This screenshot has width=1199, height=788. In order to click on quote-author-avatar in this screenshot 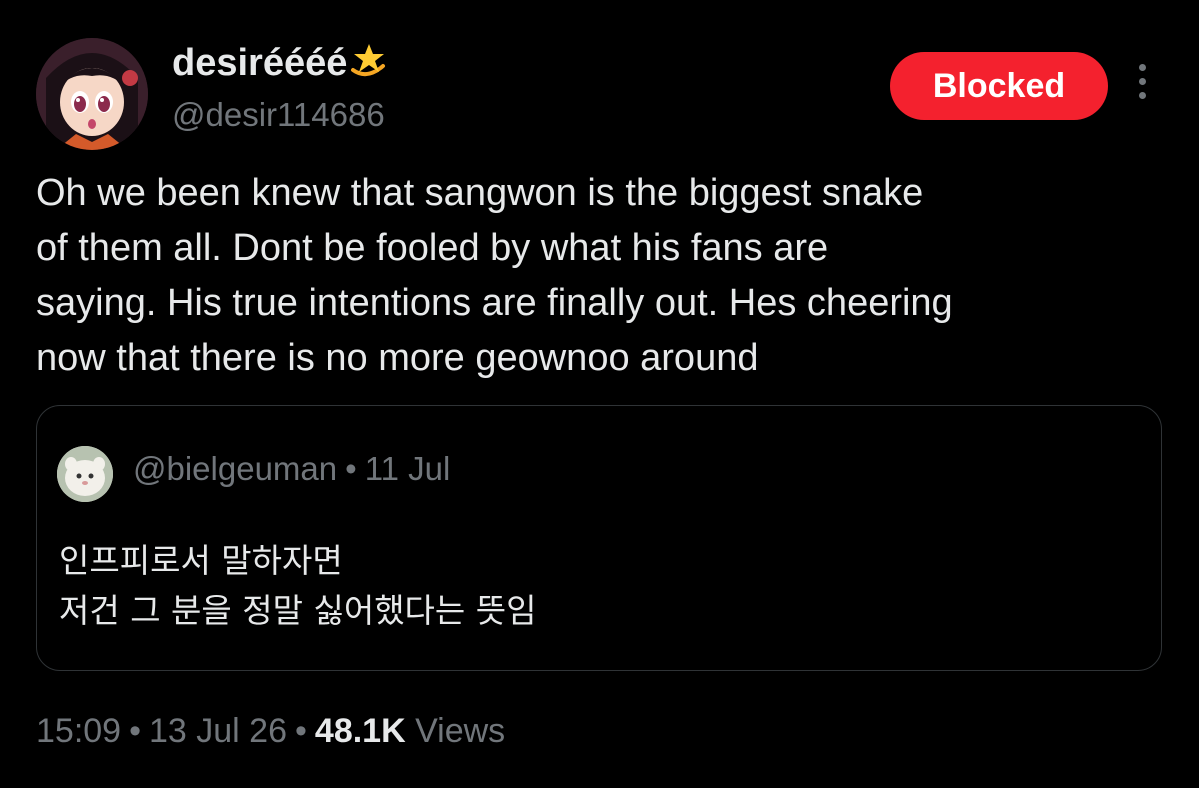, I will do `click(85, 474)`.